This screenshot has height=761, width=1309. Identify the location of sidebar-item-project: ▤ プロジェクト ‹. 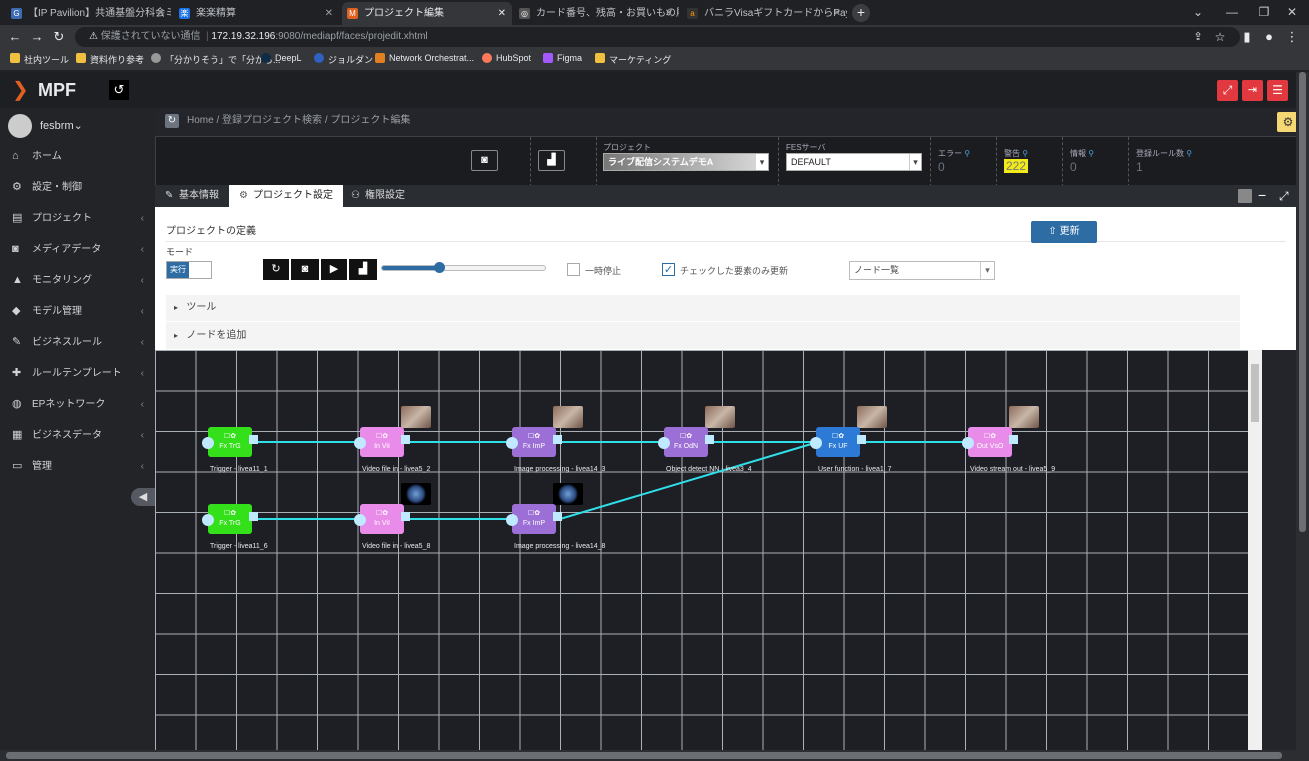
(77, 218).